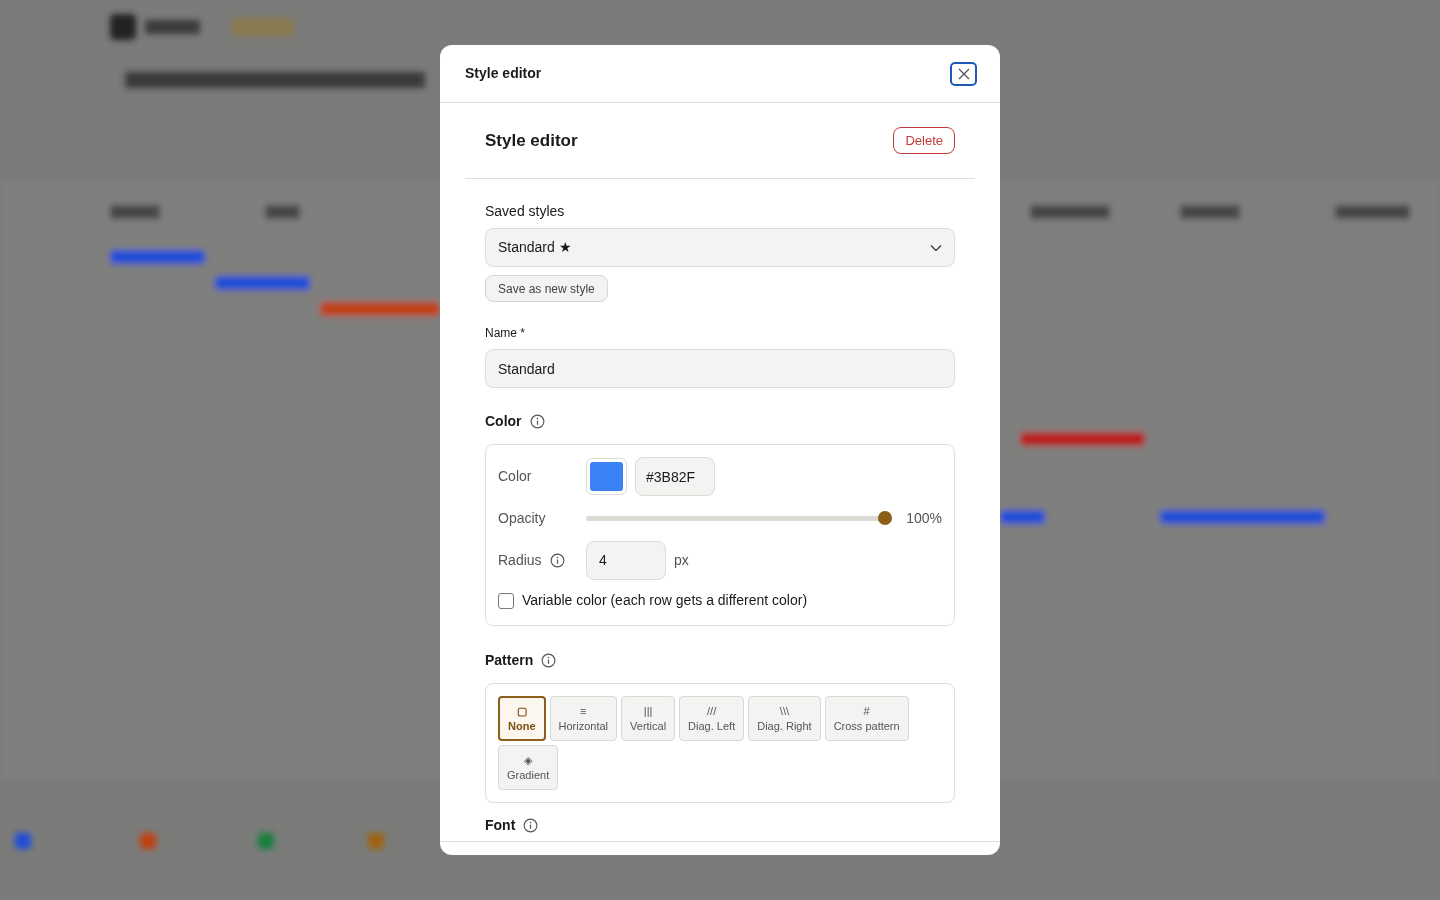 This screenshot has width=1440, height=900. What do you see at coordinates (503, 421) in the screenshot?
I see `section-title: Color` at bounding box center [503, 421].